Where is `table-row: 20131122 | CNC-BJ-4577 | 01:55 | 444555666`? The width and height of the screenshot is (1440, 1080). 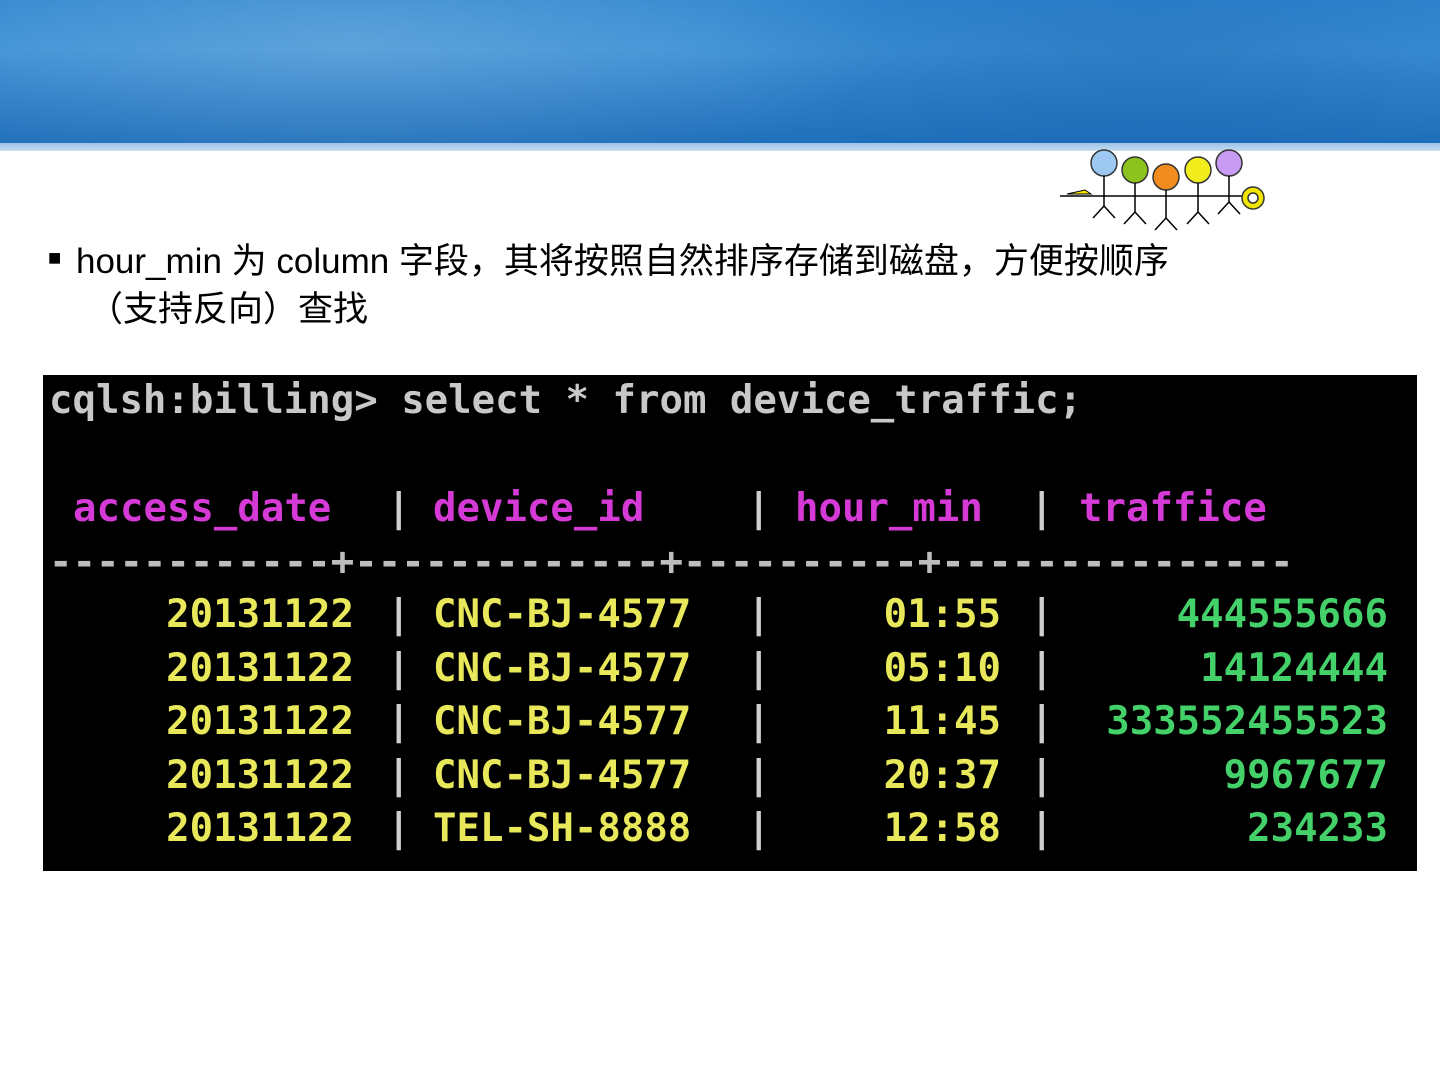
table-row: 20131122 | CNC-BJ-4577 | 01:55 | 444555666 is located at coordinates (730, 615).